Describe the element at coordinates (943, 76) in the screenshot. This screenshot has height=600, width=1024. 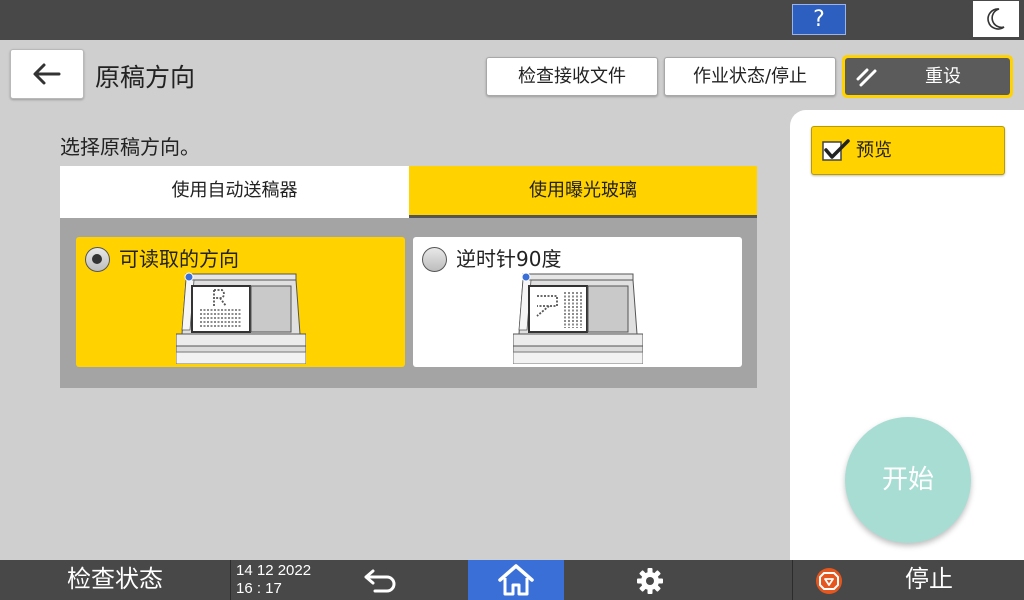
I see `reset-label: 重设` at that location.